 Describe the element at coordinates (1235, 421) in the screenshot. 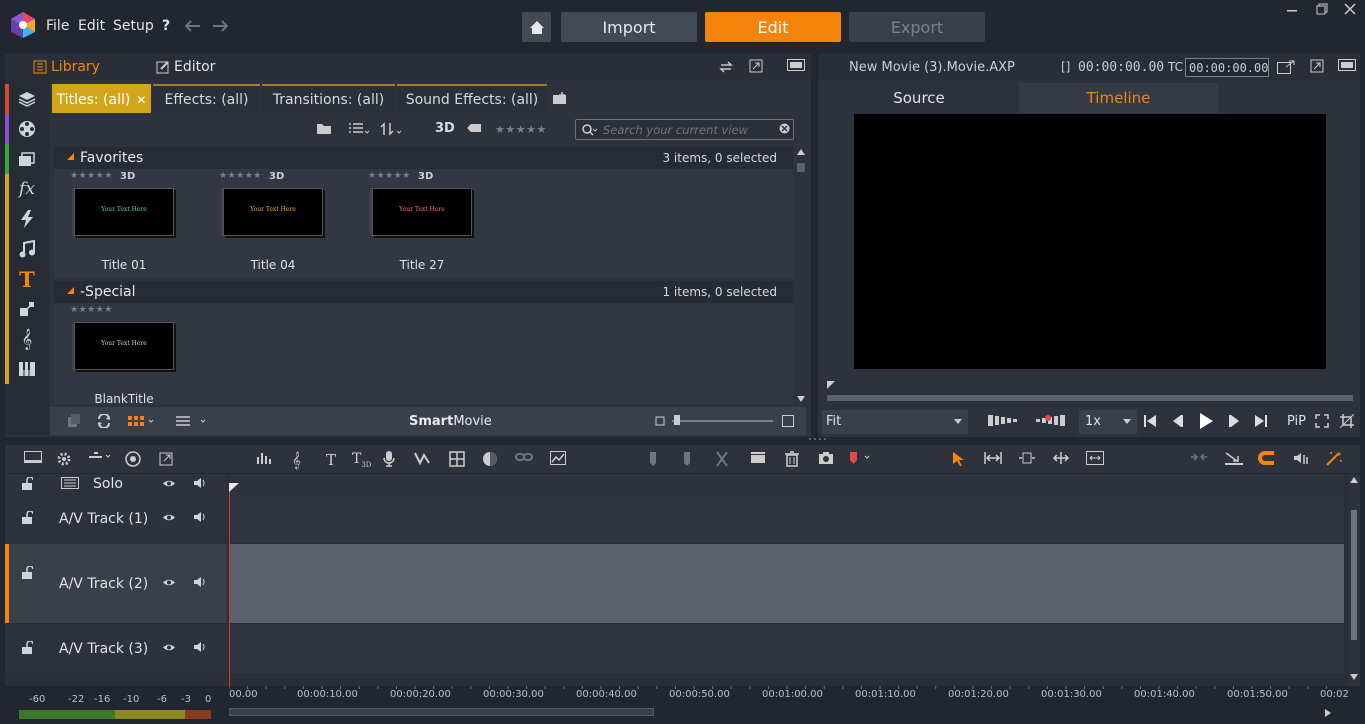

I see `step-forward-icon` at that location.